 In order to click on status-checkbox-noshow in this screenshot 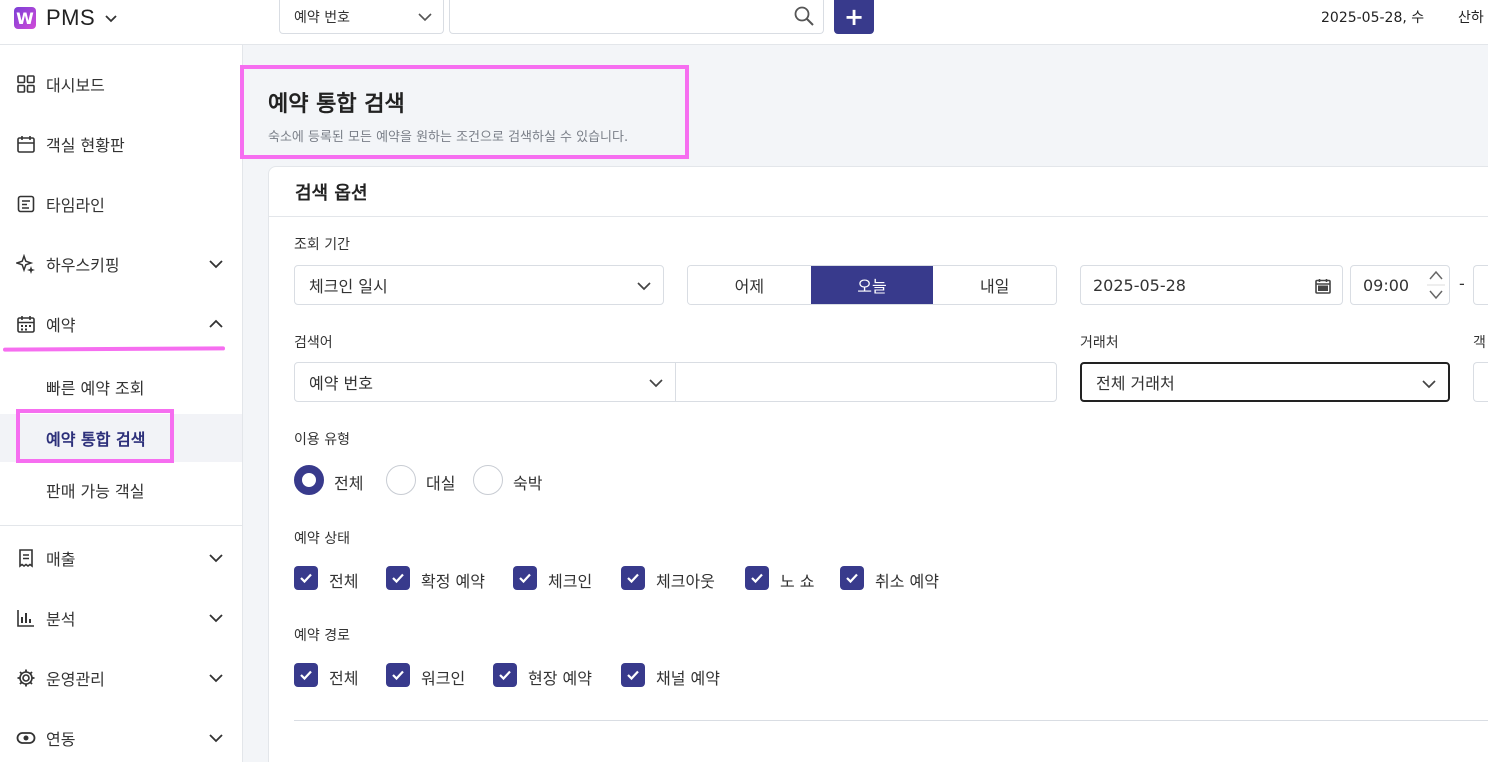, I will do `click(757, 578)`.